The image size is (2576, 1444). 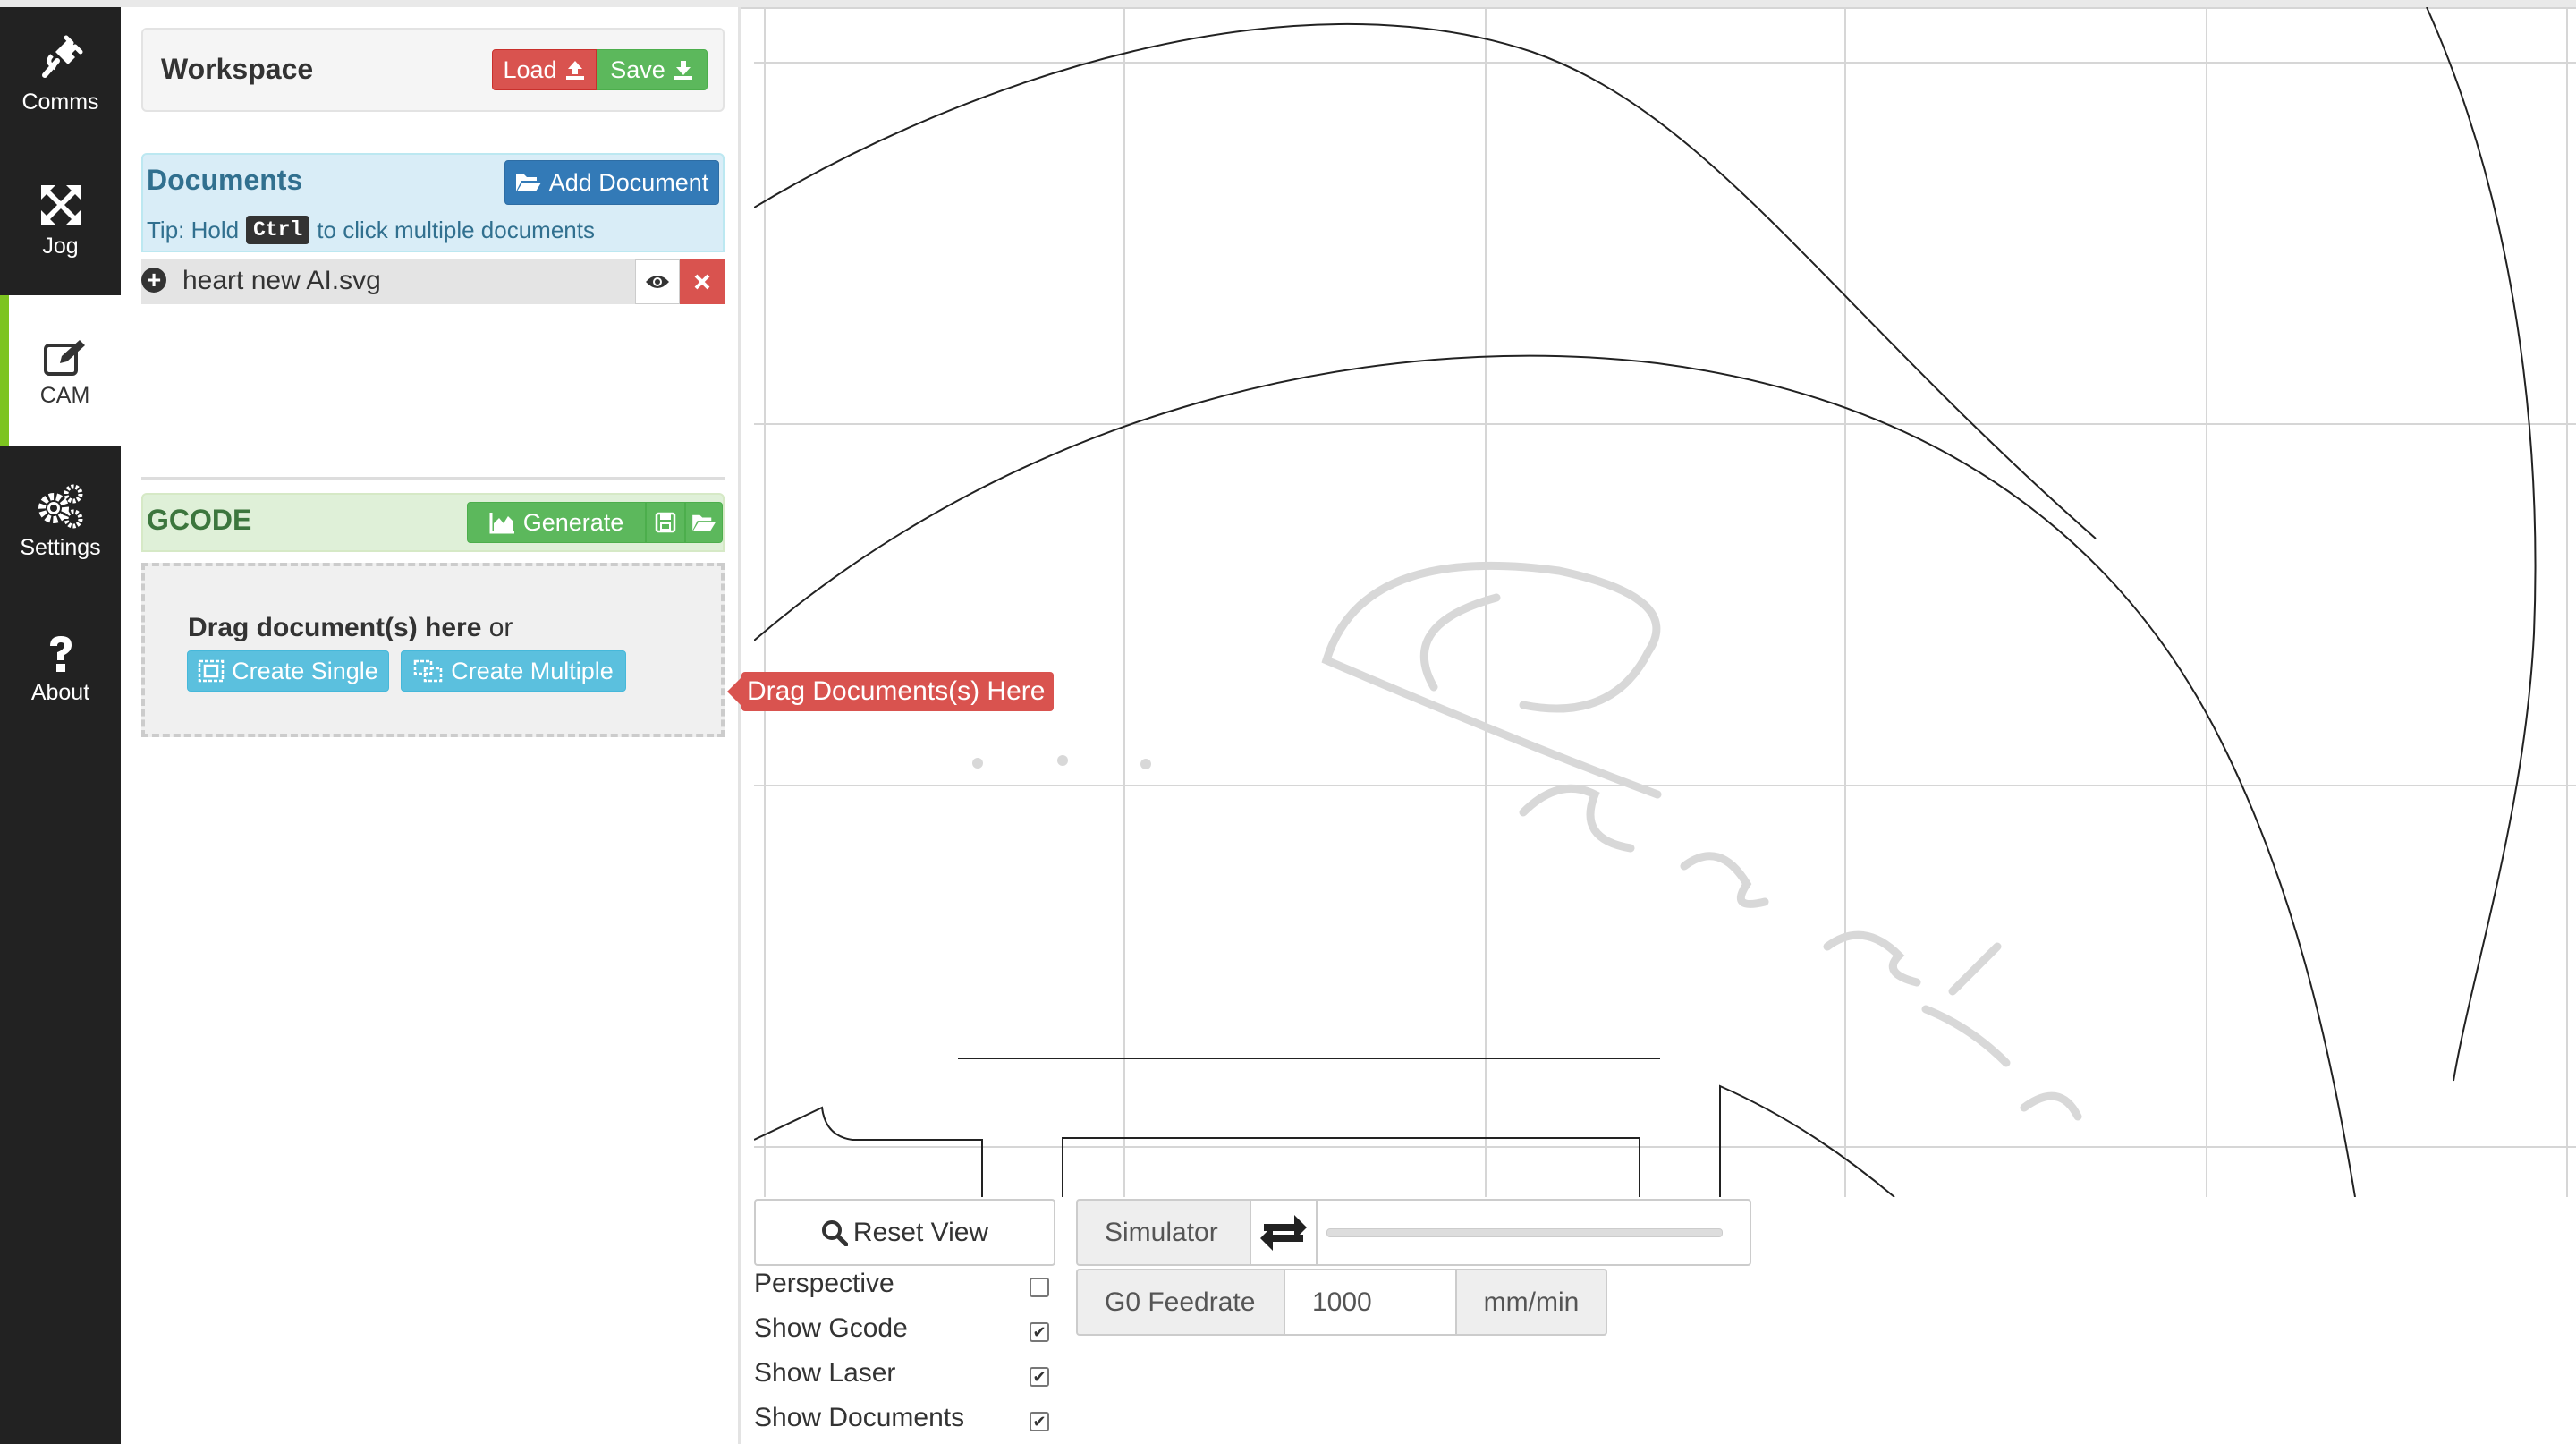 What do you see at coordinates (199, 520) in the screenshot?
I see `gcode-title: GCODE` at bounding box center [199, 520].